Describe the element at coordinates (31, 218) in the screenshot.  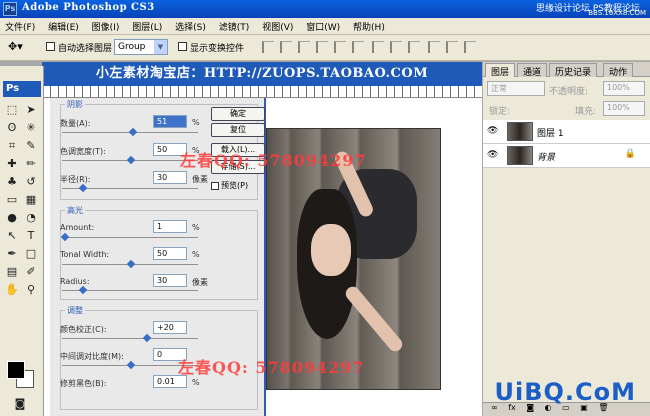
I see `dodge-icon: ◔` at that location.